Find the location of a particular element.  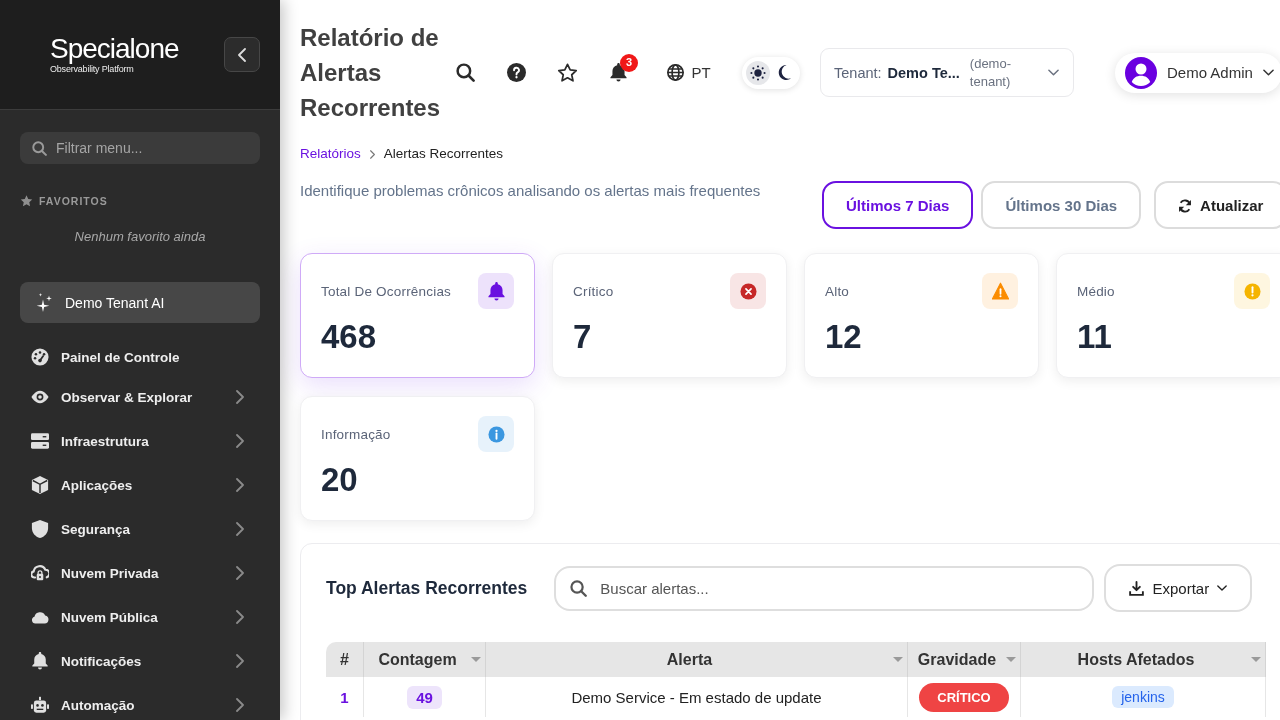

breadcrumb-link: Relatórios is located at coordinates (330, 154).